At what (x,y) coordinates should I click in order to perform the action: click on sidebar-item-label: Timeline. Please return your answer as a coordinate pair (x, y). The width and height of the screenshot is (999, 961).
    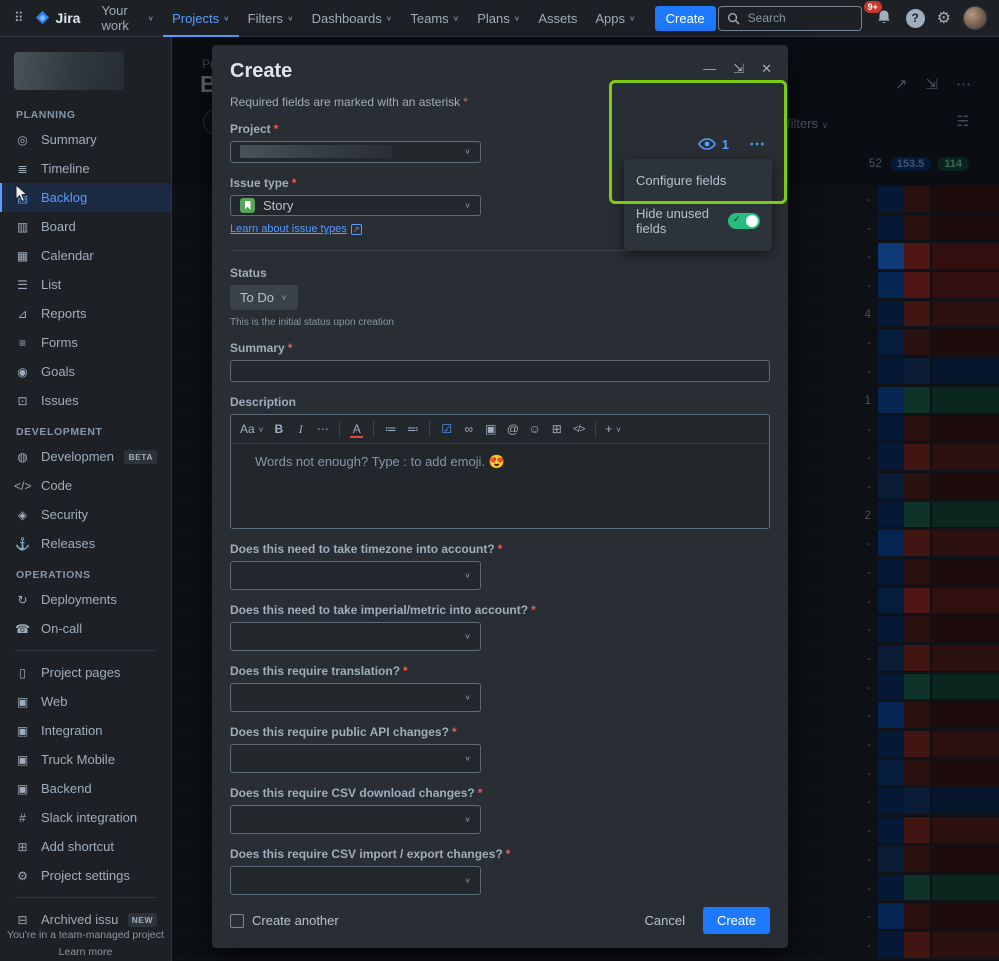
    Looking at the image, I should click on (65, 168).